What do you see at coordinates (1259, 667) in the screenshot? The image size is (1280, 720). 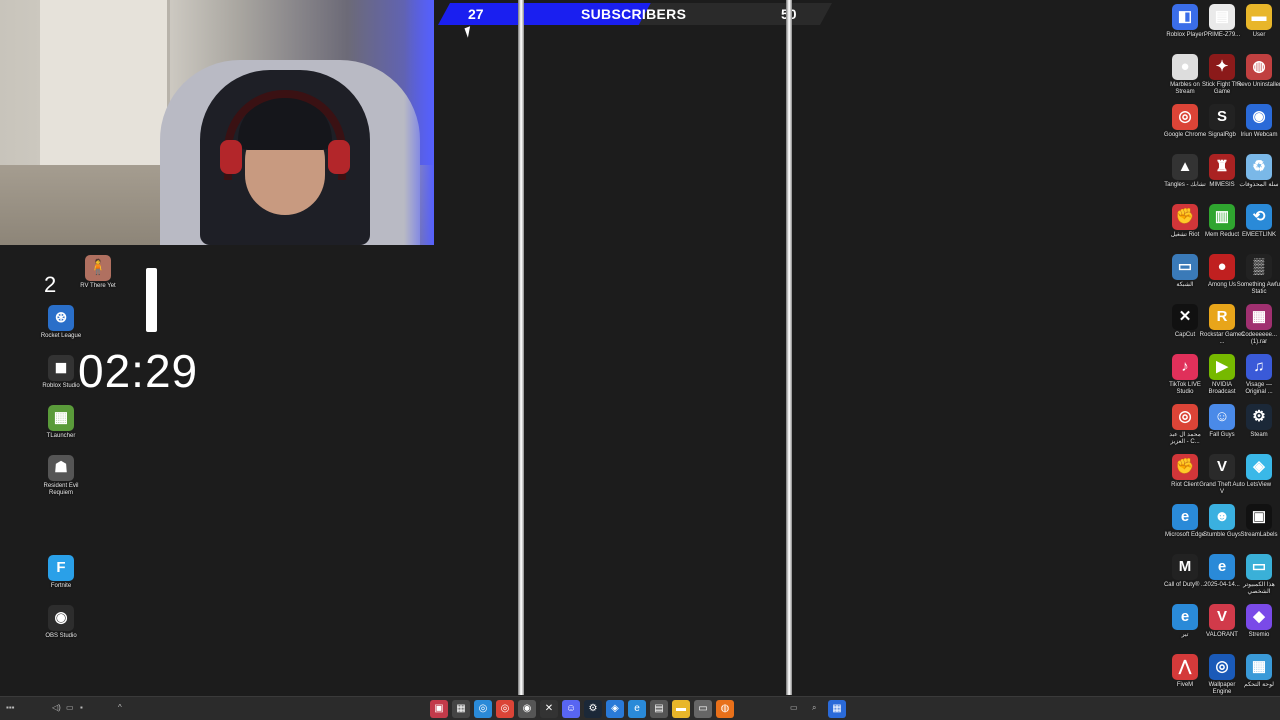 I see `control-panel-glyph-icon: ▦` at bounding box center [1259, 667].